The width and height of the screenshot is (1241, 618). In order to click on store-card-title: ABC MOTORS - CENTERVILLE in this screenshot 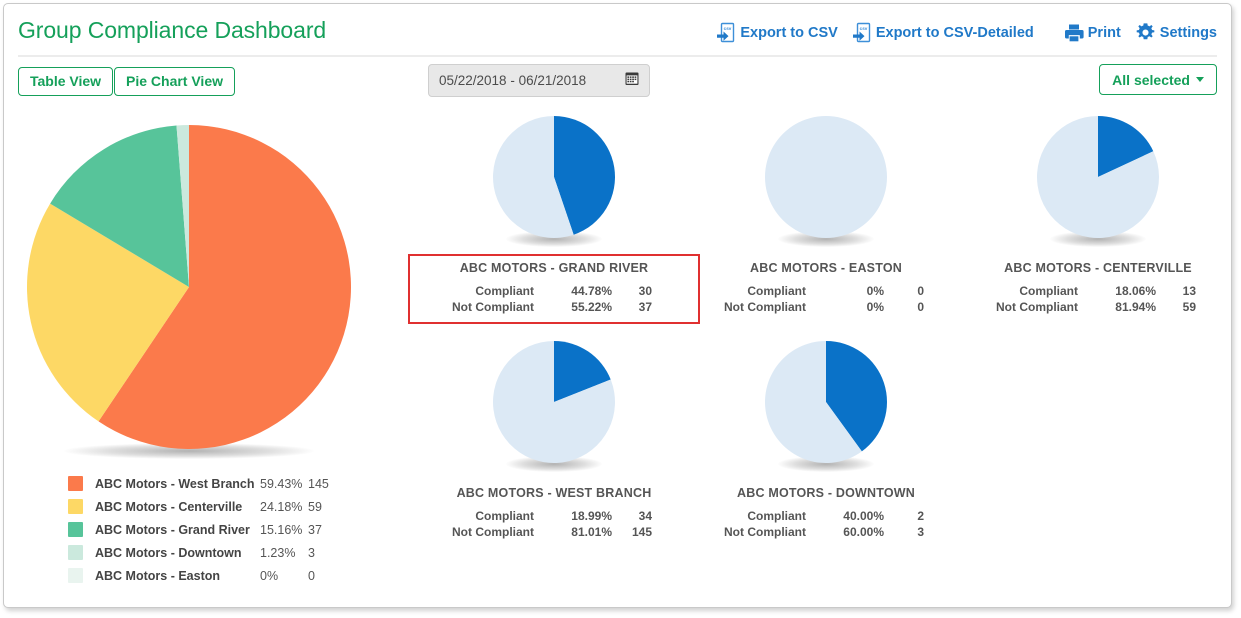, I will do `click(1098, 268)`.